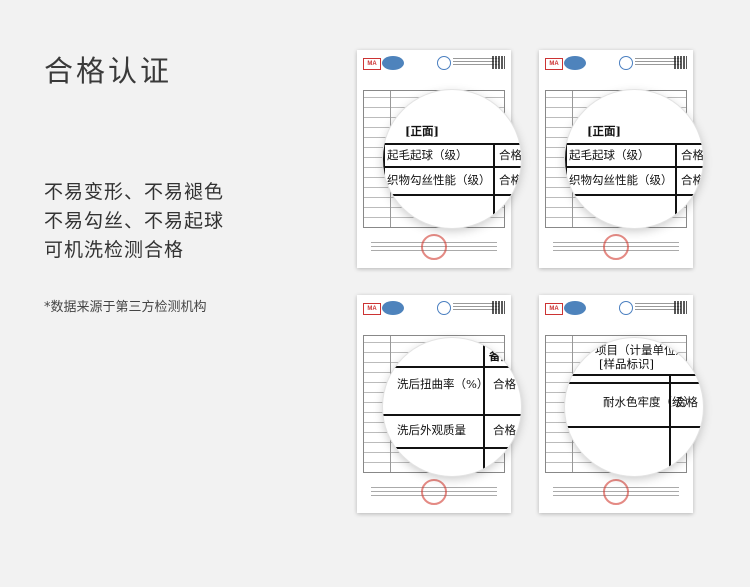  What do you see at coordinates (634, 407) in the screenshot?
I see `magnified-report-detail: 项目（计量单位） [样品标识] 耐水色牢度（级） 合格` at bounding box center [634, 407].